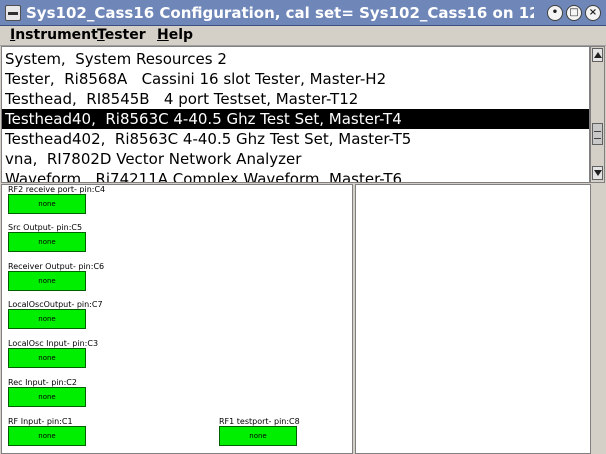 This screenshot has height=454, width=606. Describe the element at coordinates (53, 343) in the screenshot. I see `pin-label: LocalOsc Input- pin:C3` at that location.